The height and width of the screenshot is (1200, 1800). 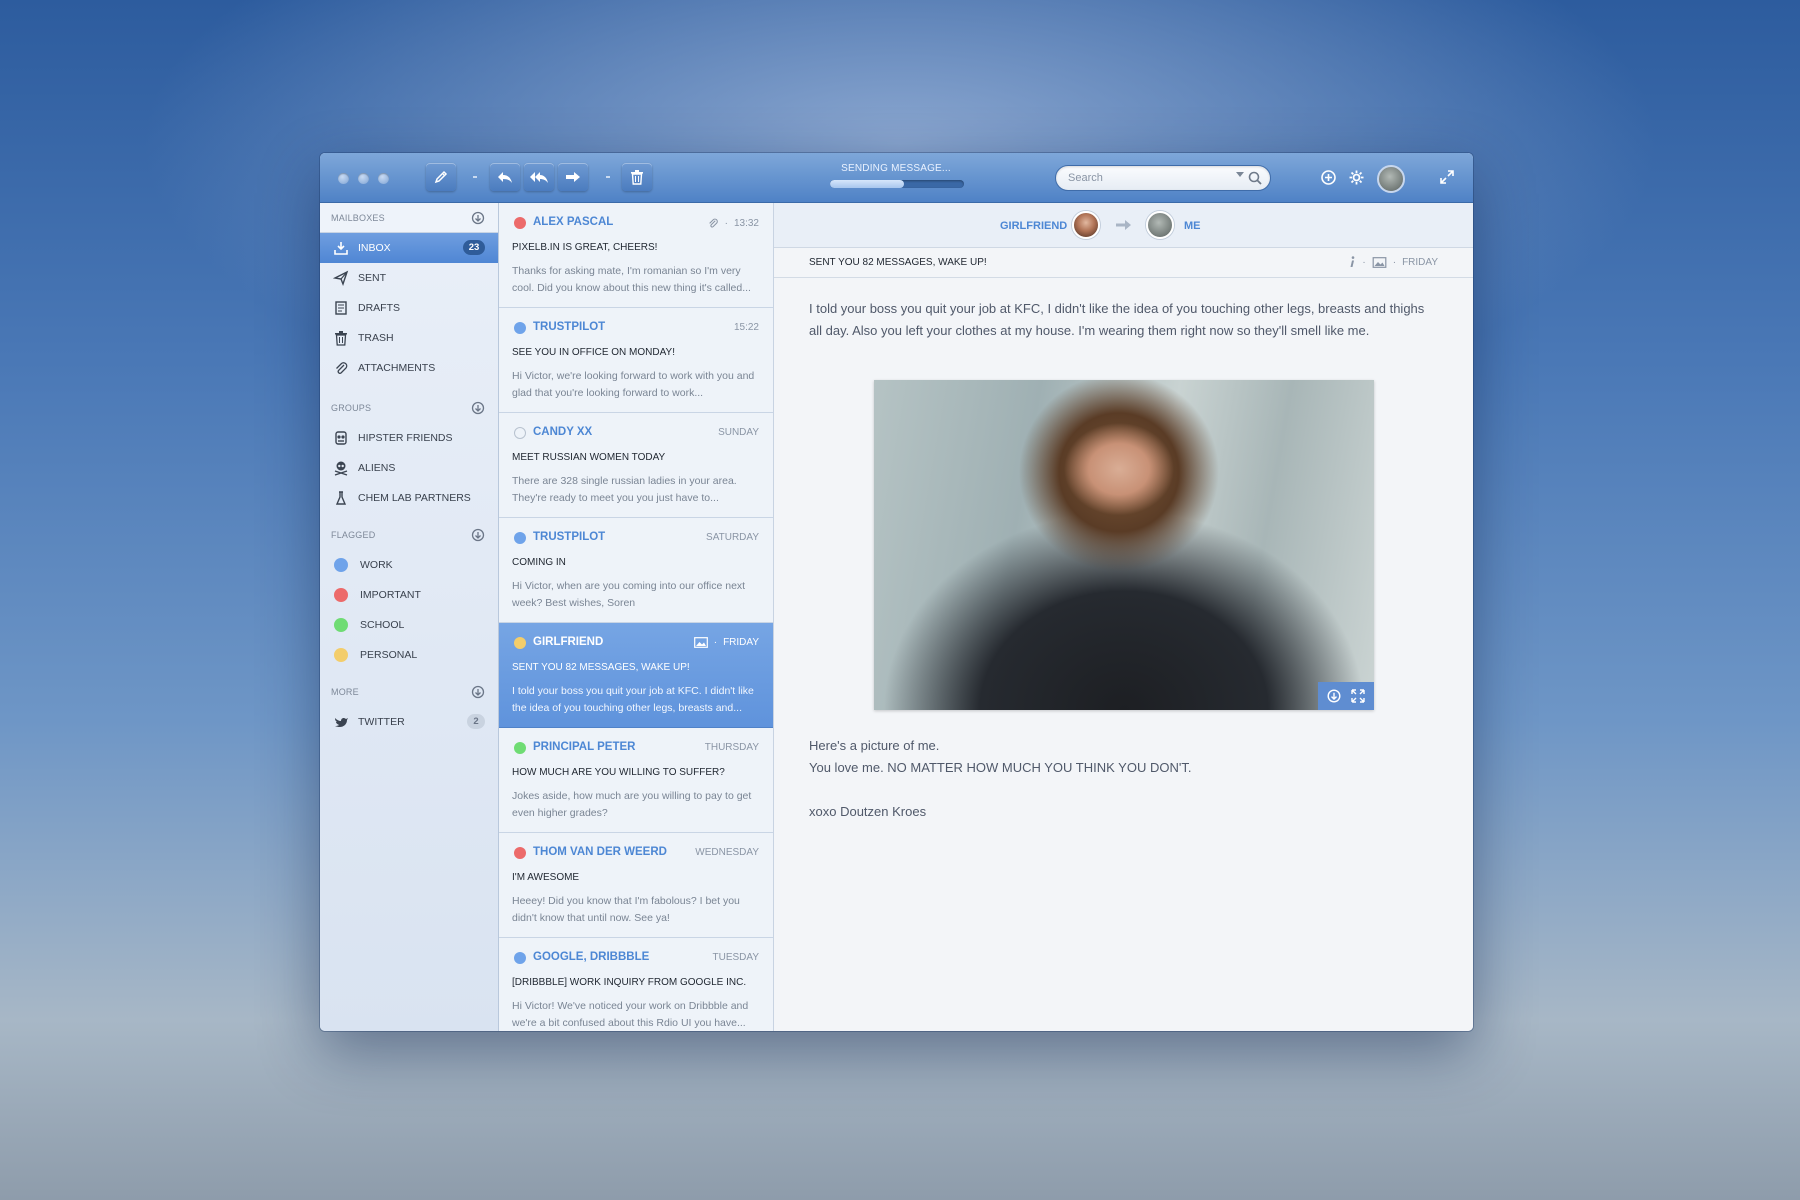 I want to click on gear-icon, so click(x=1356, y=177).